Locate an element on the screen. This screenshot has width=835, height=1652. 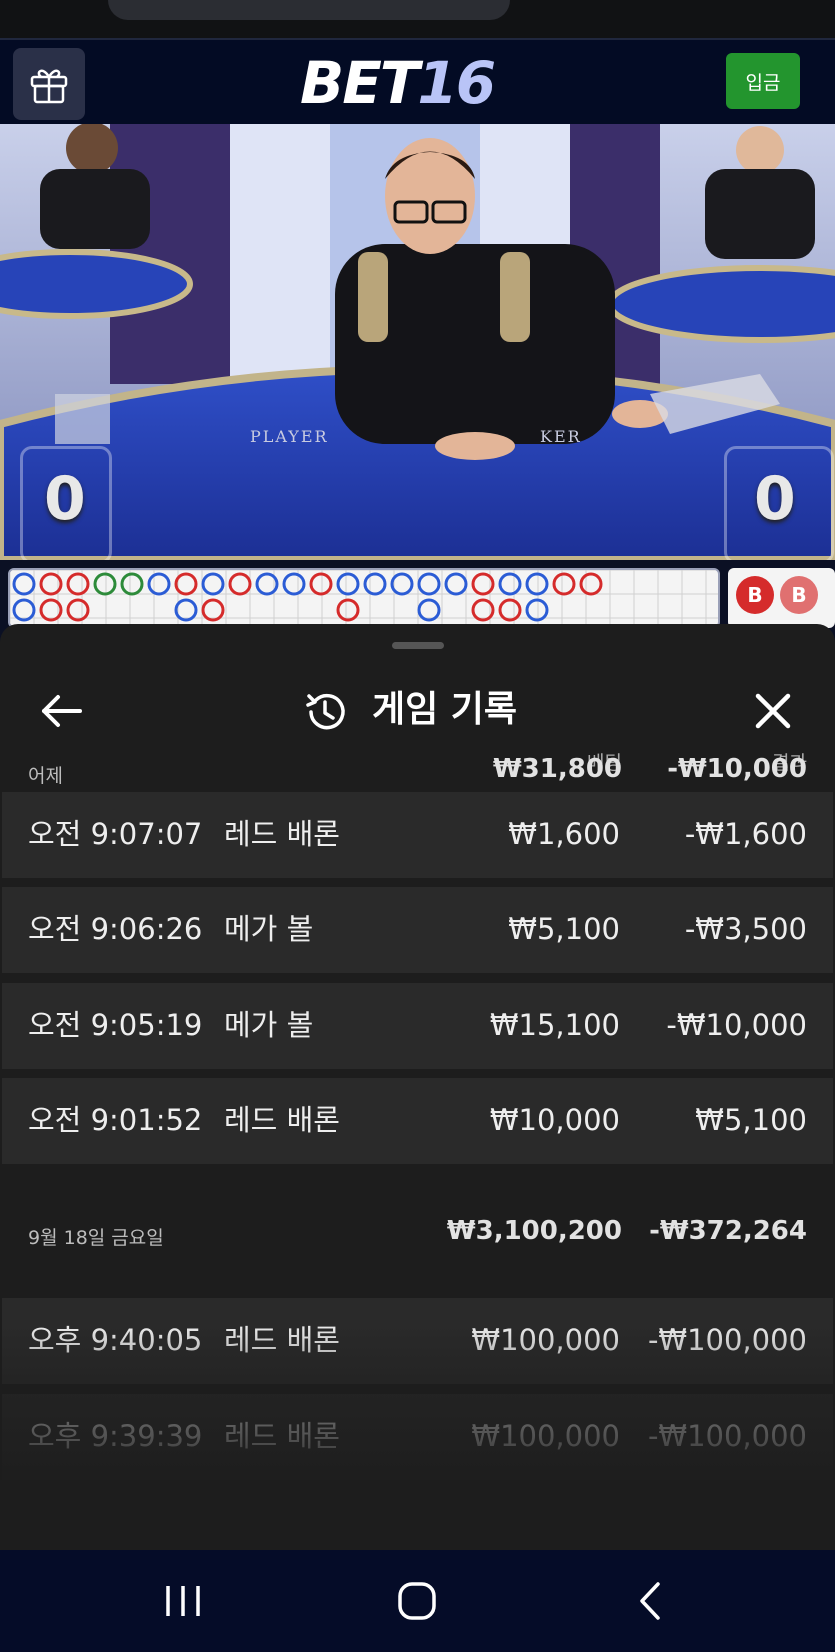
group-total-result: -₩10,000 is located at coordinates (737, 769).